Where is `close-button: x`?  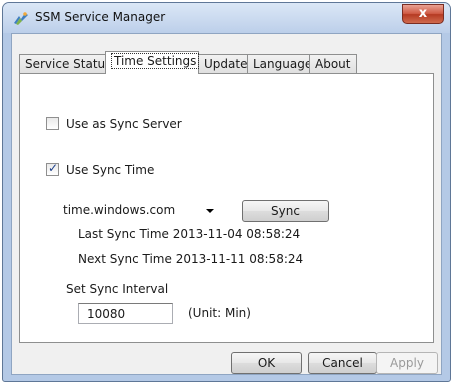 close-button: x is located at coordinates (423, 14).